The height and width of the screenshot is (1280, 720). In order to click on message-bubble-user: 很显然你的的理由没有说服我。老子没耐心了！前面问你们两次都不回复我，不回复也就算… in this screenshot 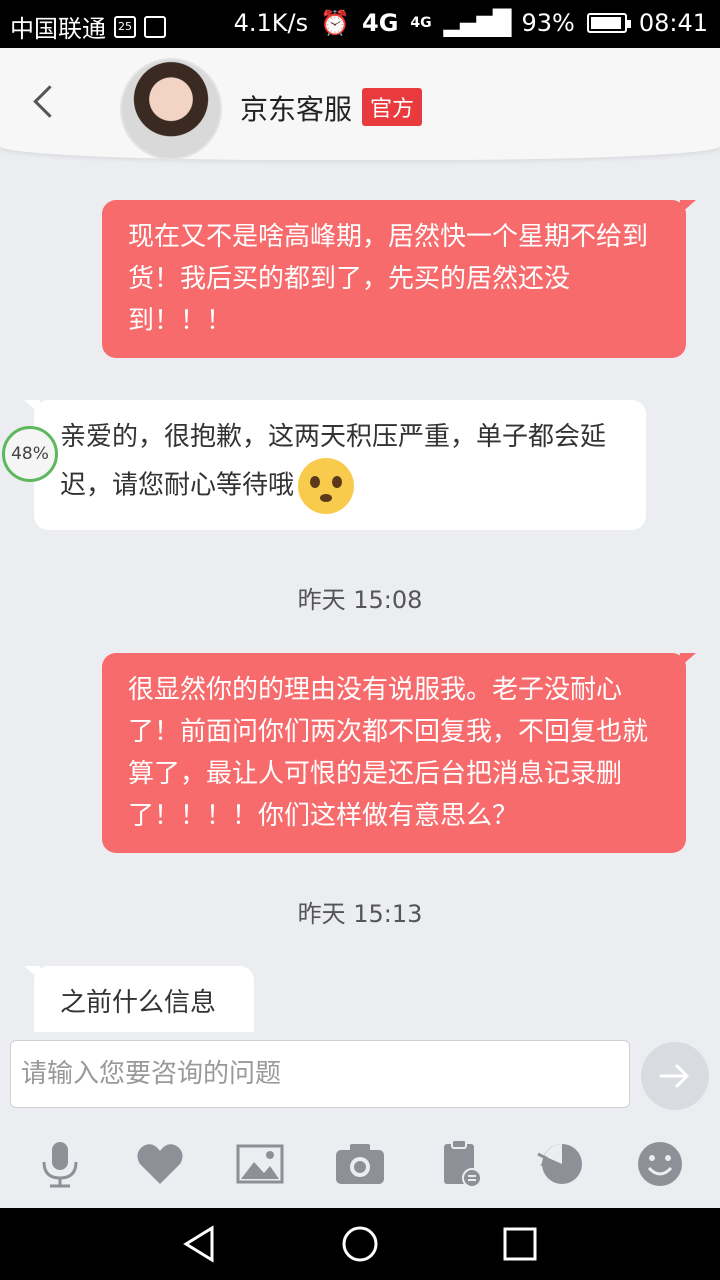, I will do `click(394, 753)`.